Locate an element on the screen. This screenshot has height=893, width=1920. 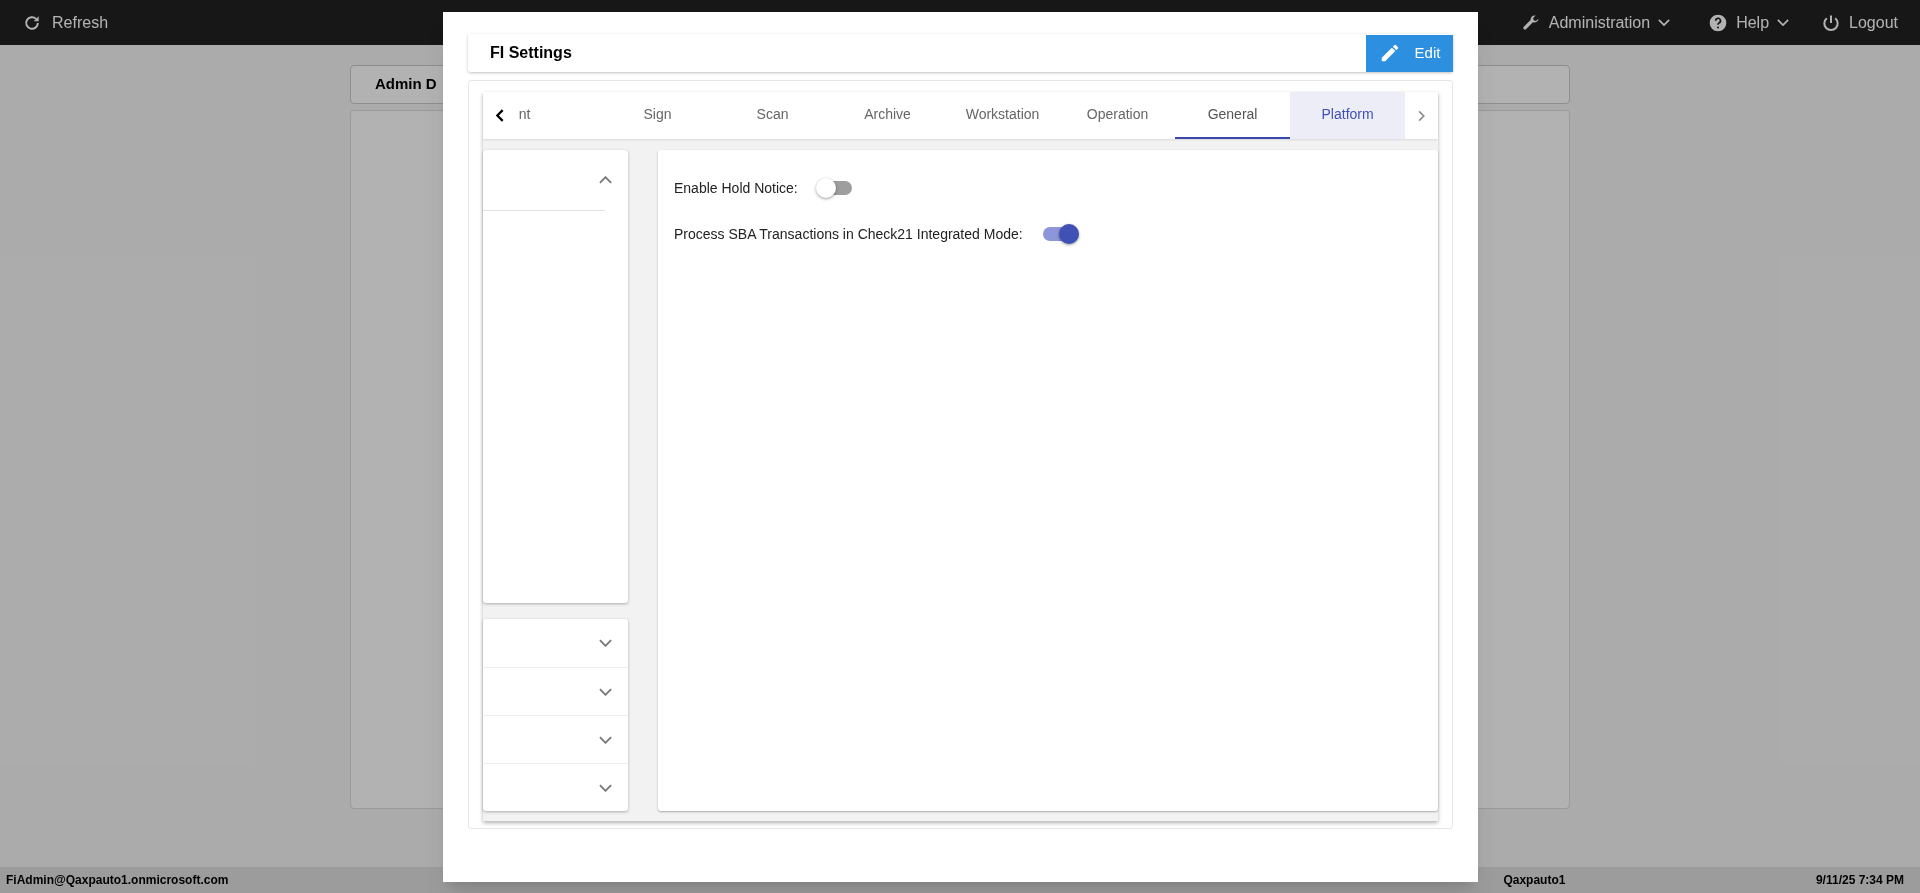
date-time: 9/11/25 7:34 PM is located at coordinates (1859, 880).